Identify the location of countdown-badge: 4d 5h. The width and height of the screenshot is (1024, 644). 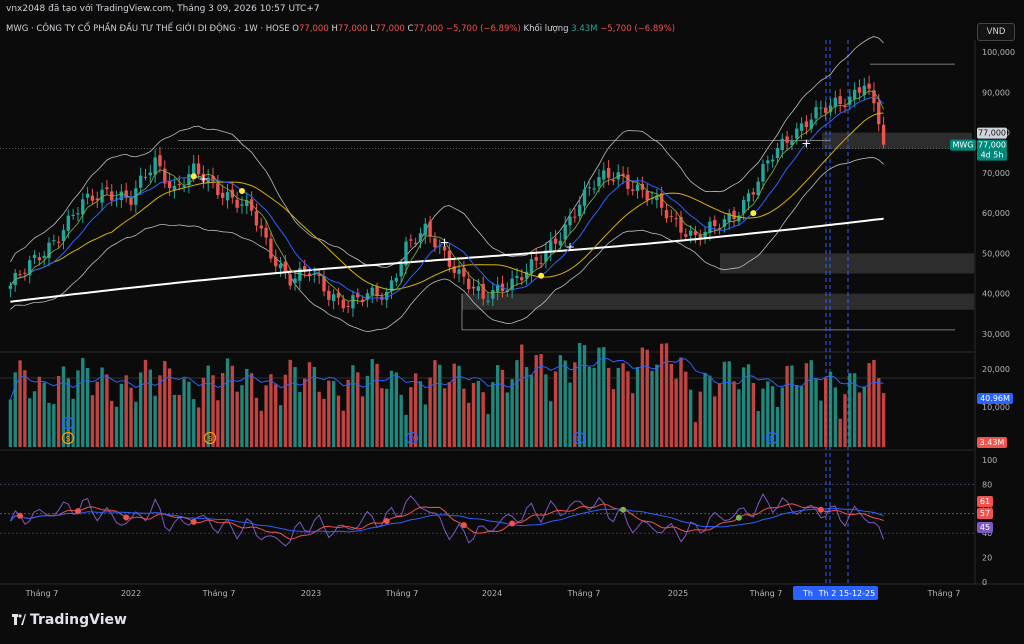
(992, 155).